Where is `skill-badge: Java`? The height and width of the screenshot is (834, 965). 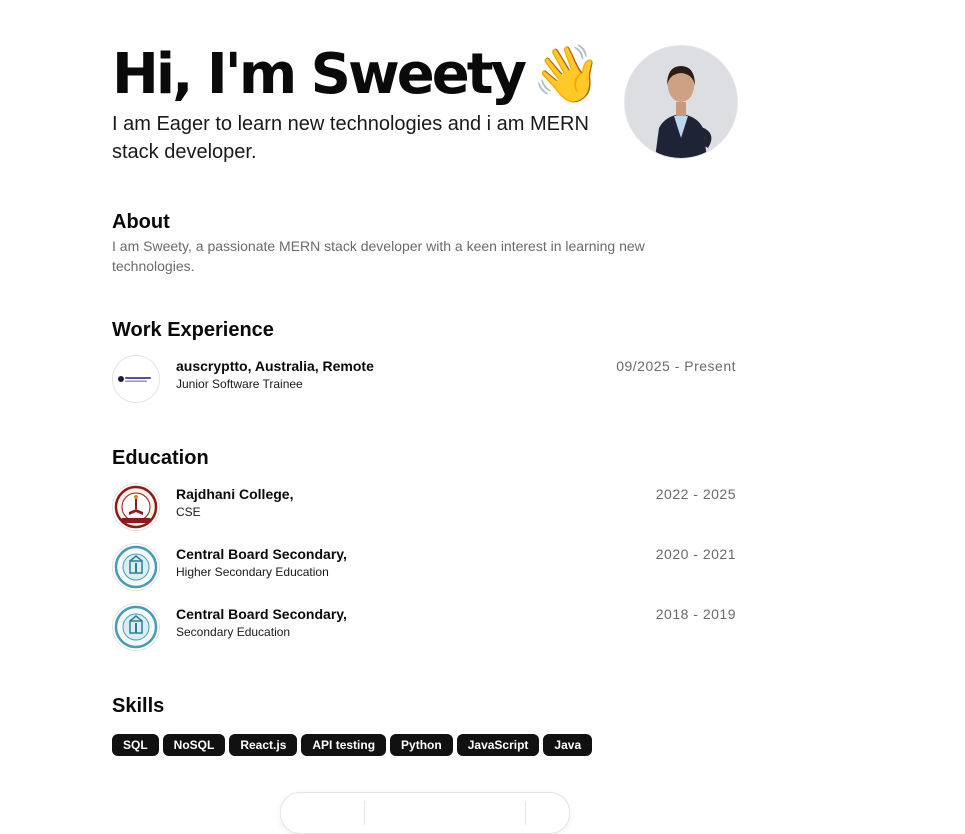 skill-badge: Java is located at coordinates (568, 745).